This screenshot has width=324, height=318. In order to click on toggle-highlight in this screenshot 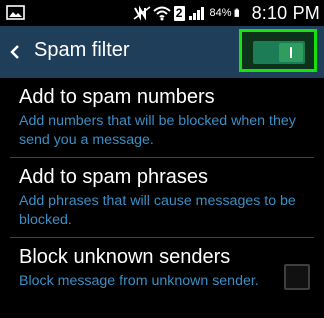, I will do `click(278, 50)`.